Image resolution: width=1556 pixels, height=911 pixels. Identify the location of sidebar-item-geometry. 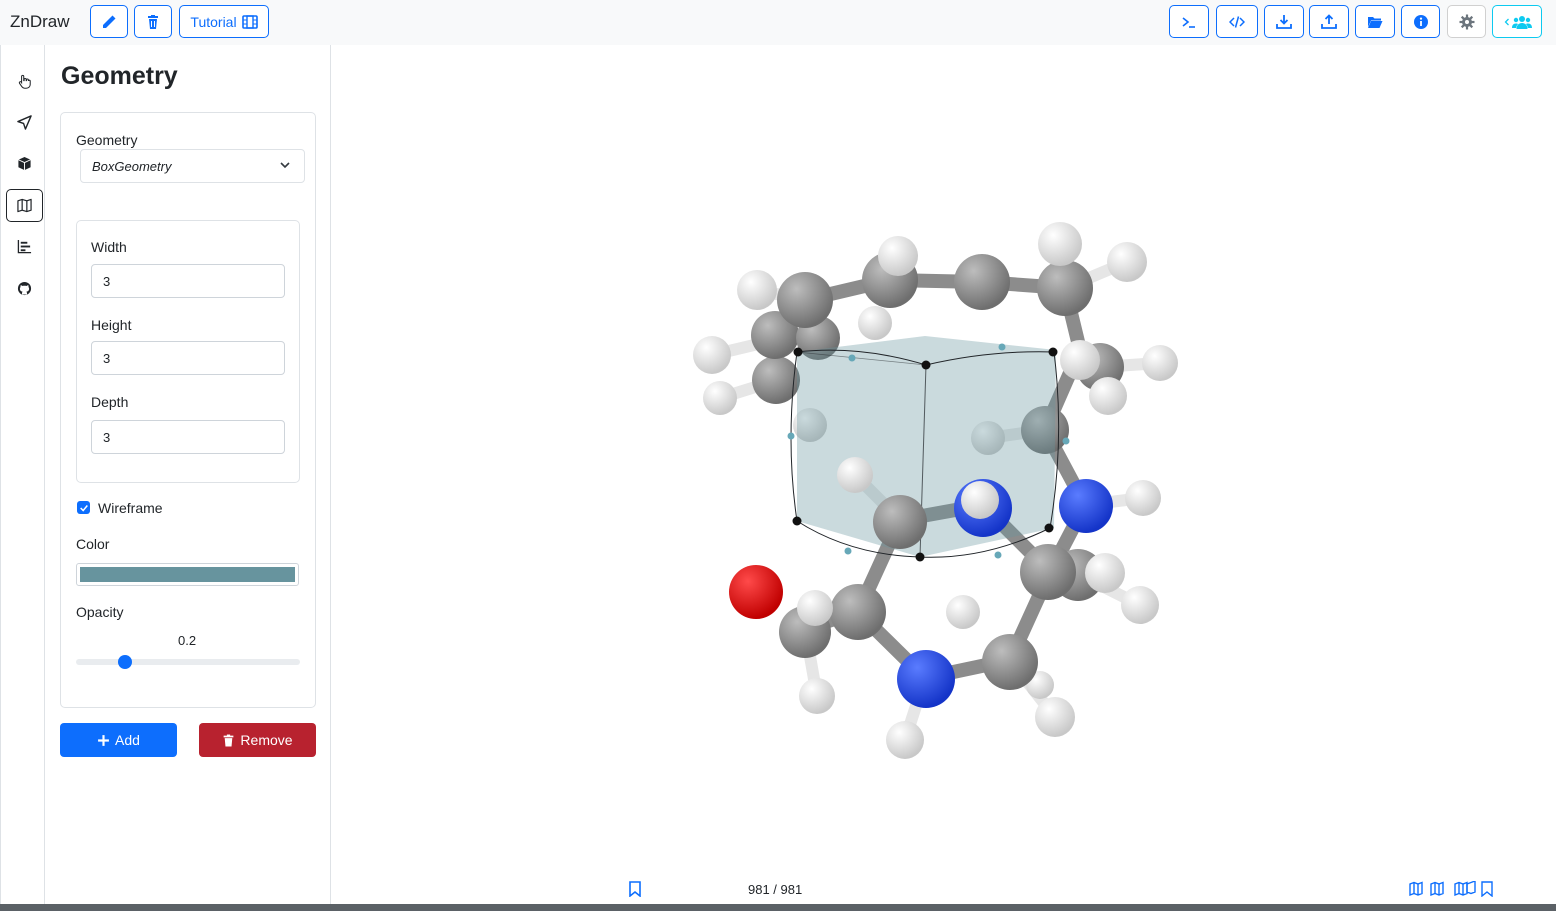
(24, 205).